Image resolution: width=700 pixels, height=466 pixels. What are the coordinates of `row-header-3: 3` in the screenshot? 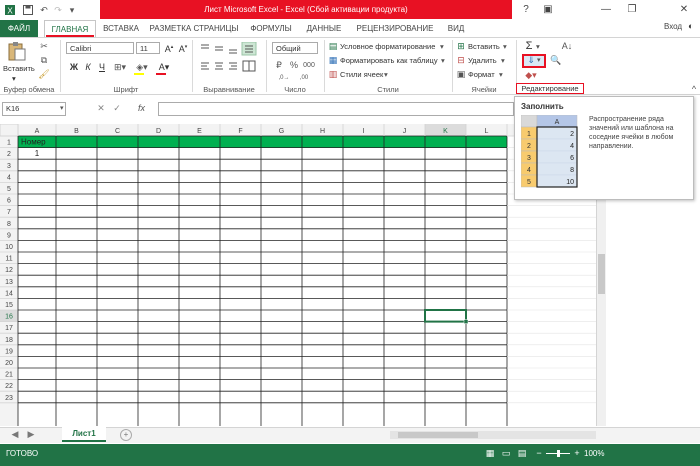 It's located at (9, 166).